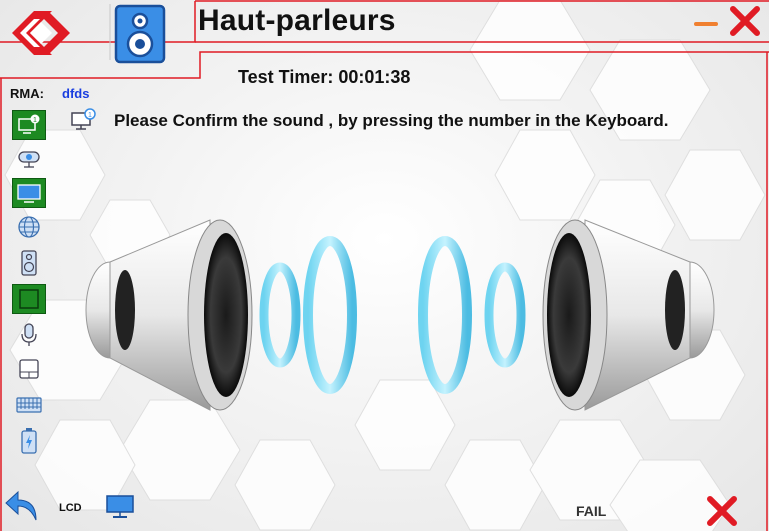 The image size is (769, 531). I want to click on fail-label: FAIL, so click(591, 511).